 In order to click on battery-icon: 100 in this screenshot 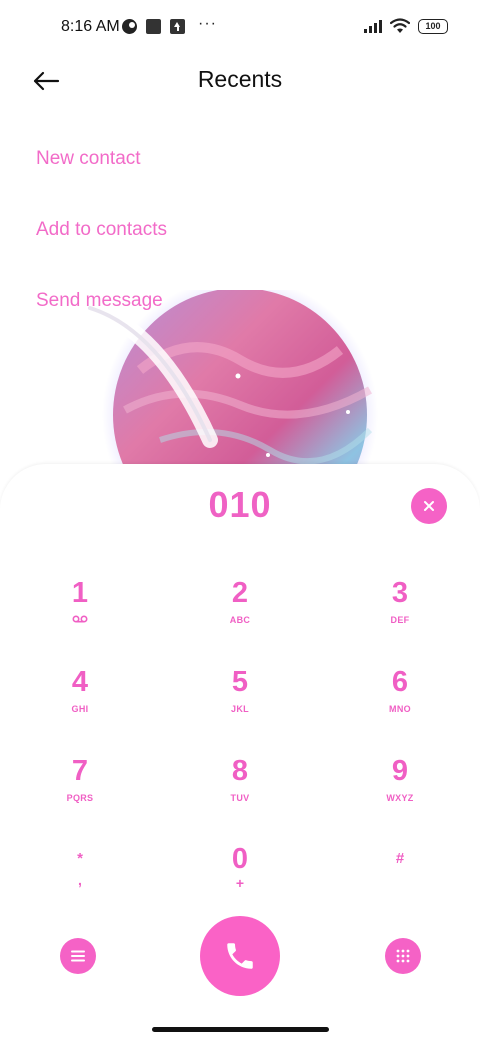, I will do `click(433, 26)`.